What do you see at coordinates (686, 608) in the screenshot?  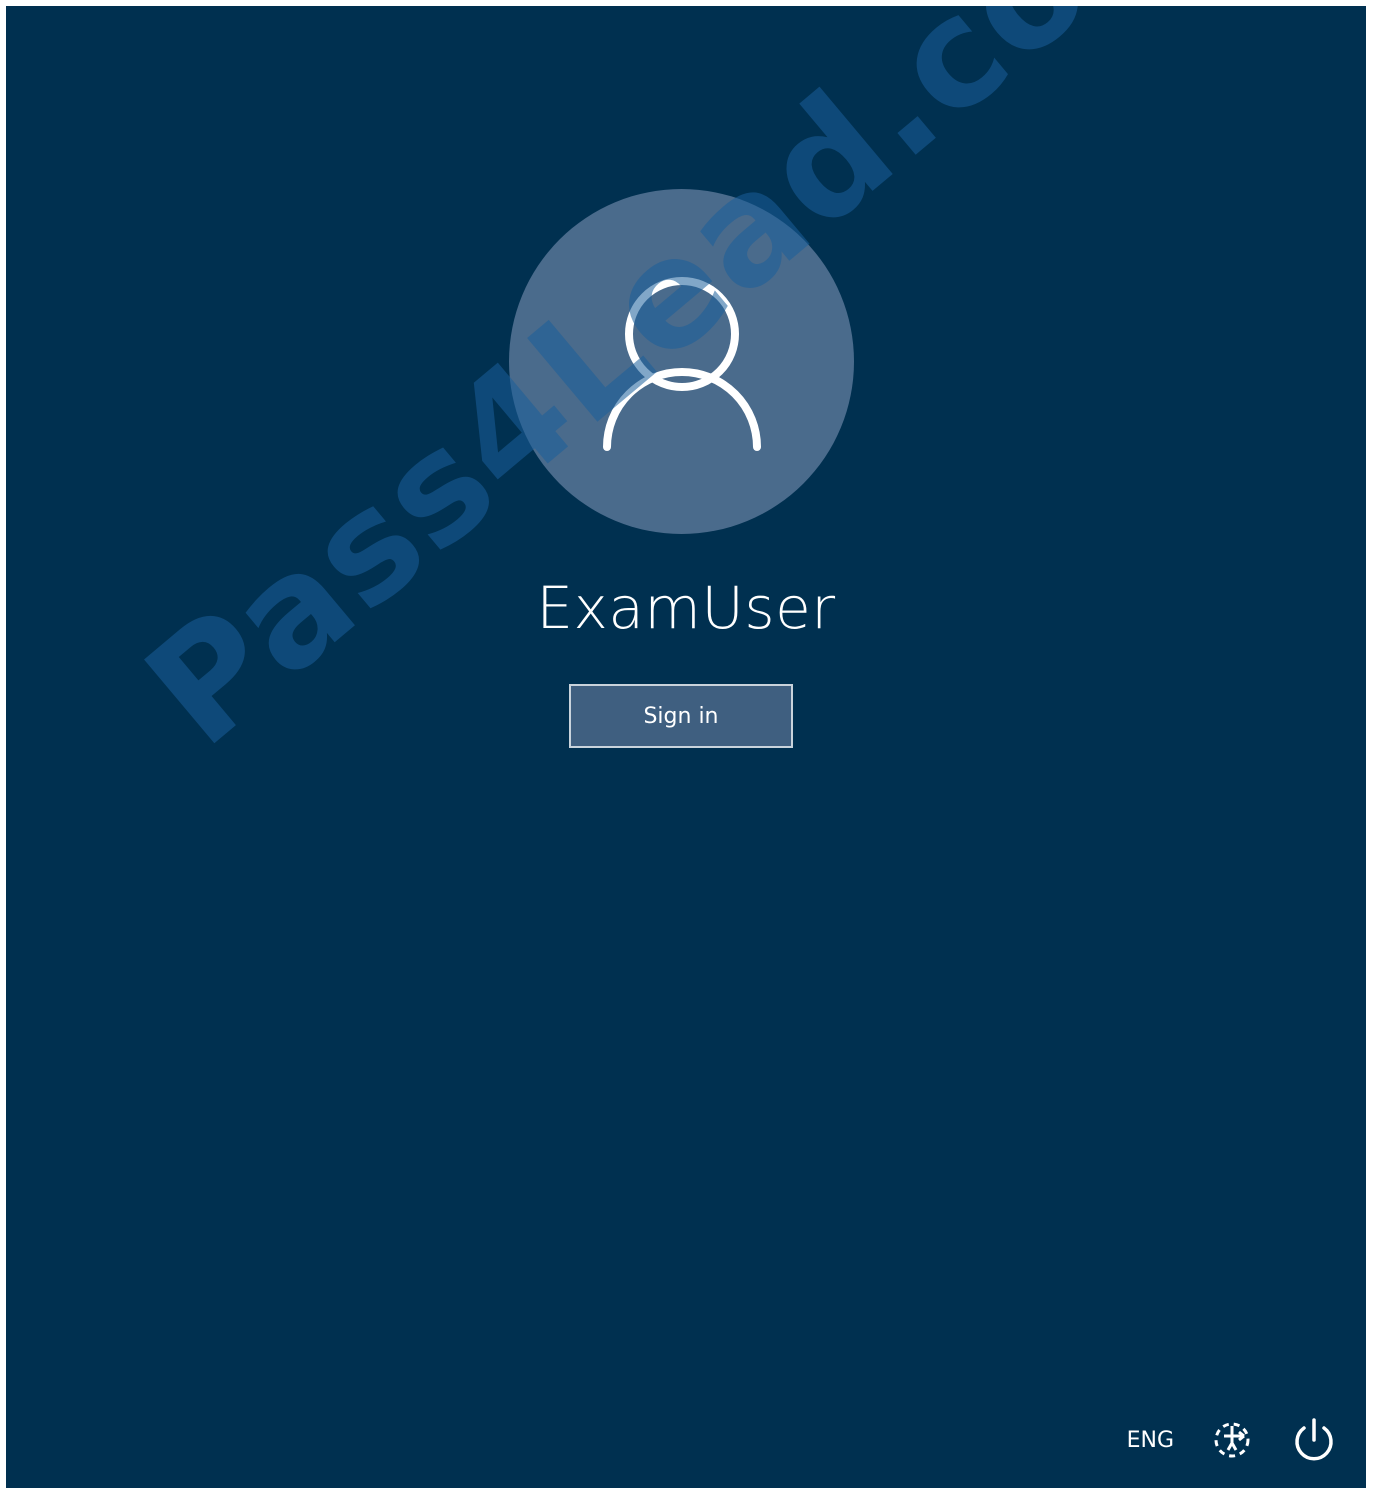 I see `username-label: ExamUser` at bounding box center [686, 608].